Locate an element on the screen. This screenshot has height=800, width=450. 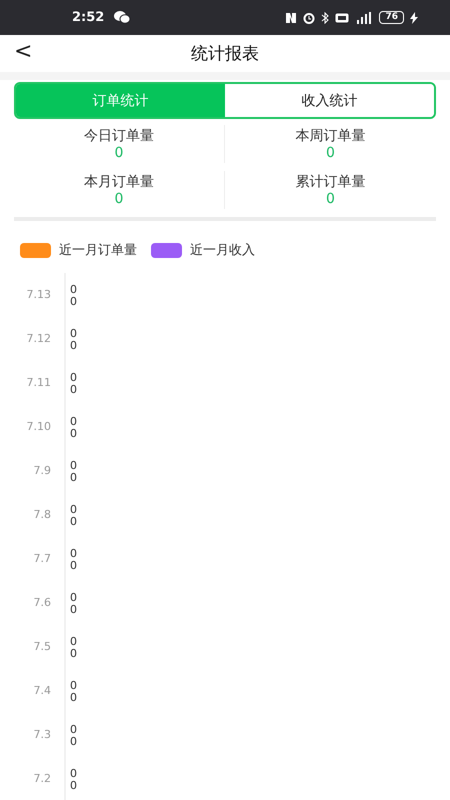
legend-label: 近一月订单量 is located at coordinates (98, 250).